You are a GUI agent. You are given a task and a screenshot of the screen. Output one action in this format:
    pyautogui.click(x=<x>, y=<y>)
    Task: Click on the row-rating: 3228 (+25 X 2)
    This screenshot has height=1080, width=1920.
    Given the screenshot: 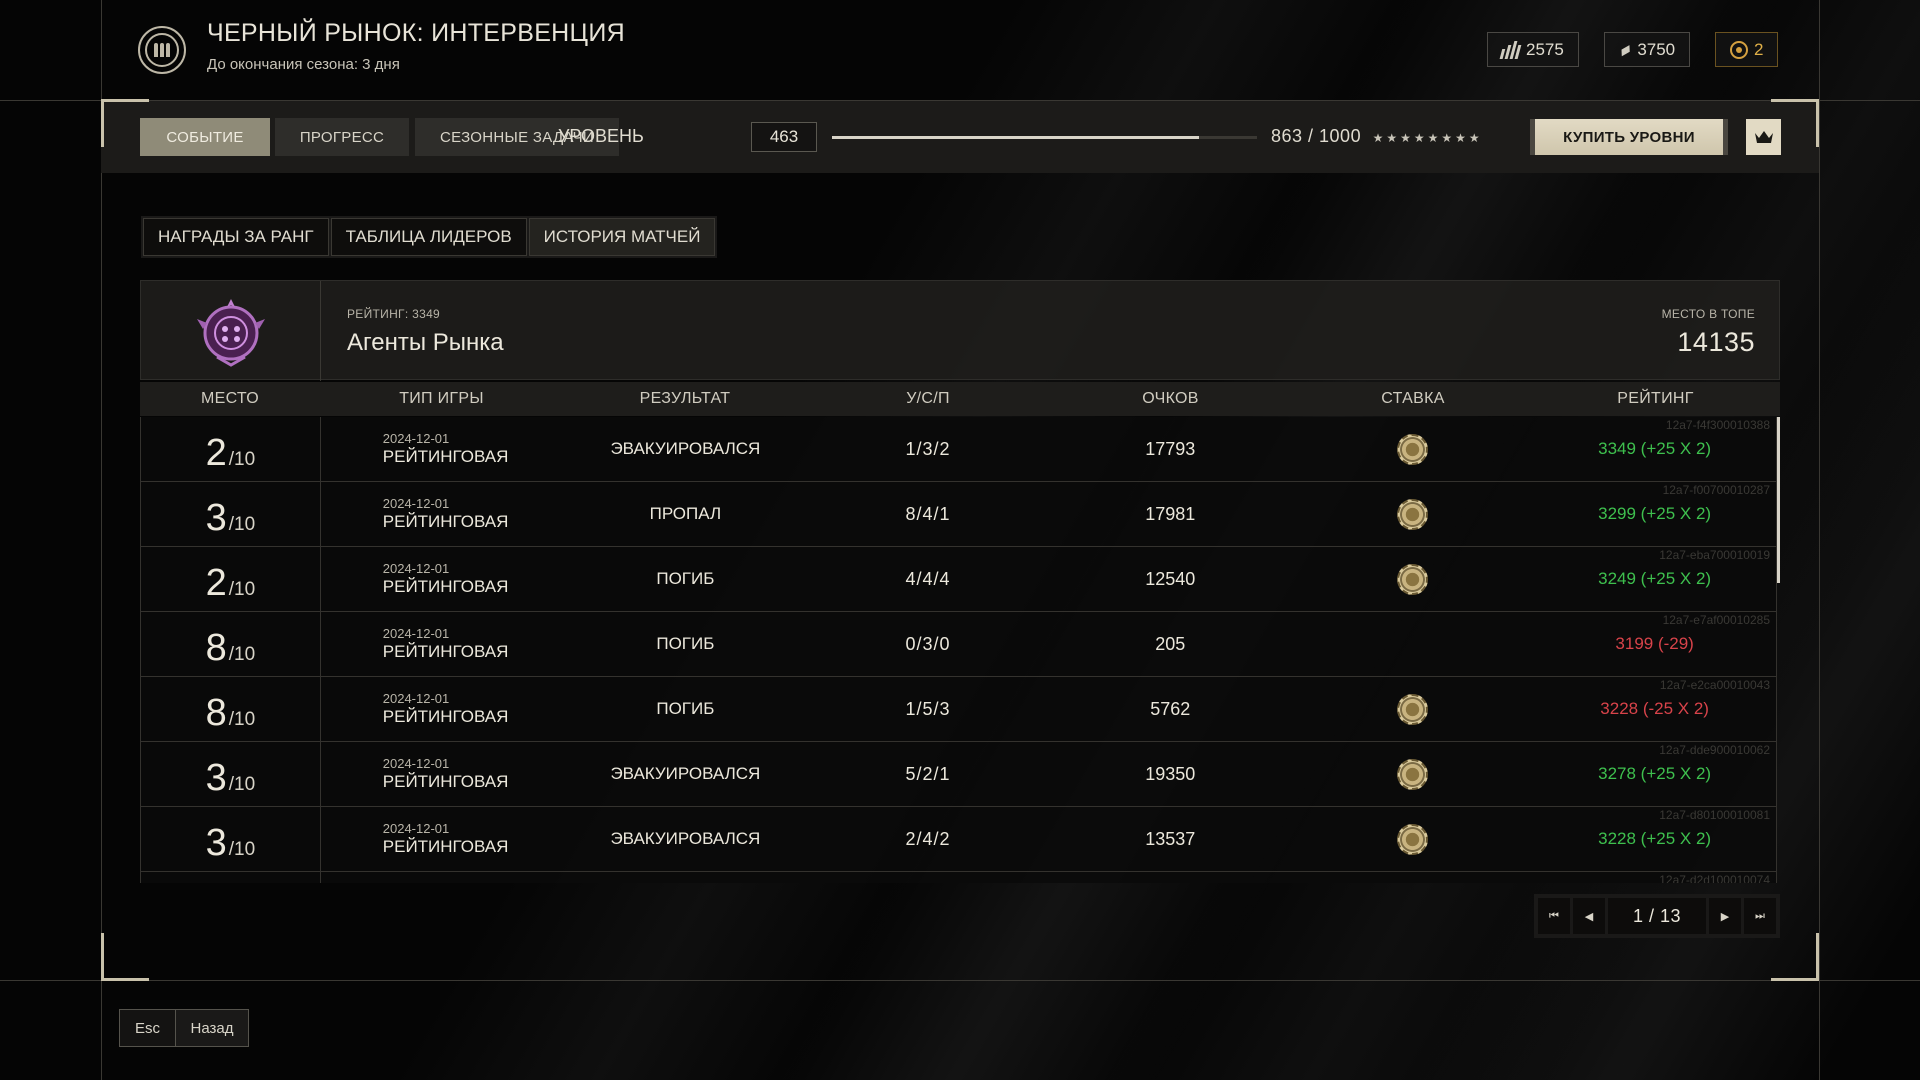 What is the action you would take?
    pyautogui.click(x=1655, y=838)
    